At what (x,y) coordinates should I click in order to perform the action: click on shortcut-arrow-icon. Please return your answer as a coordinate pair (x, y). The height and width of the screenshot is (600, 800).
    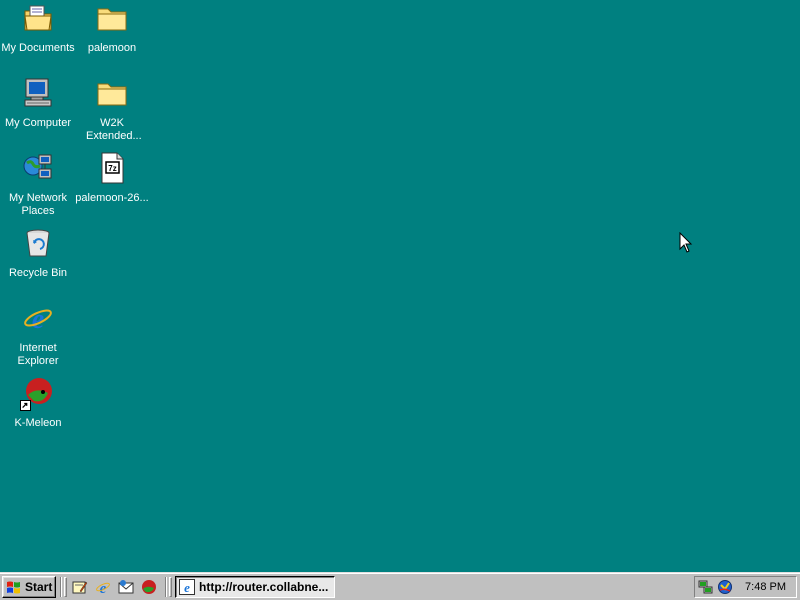
    Looking at the image, I should click on (25, 405).